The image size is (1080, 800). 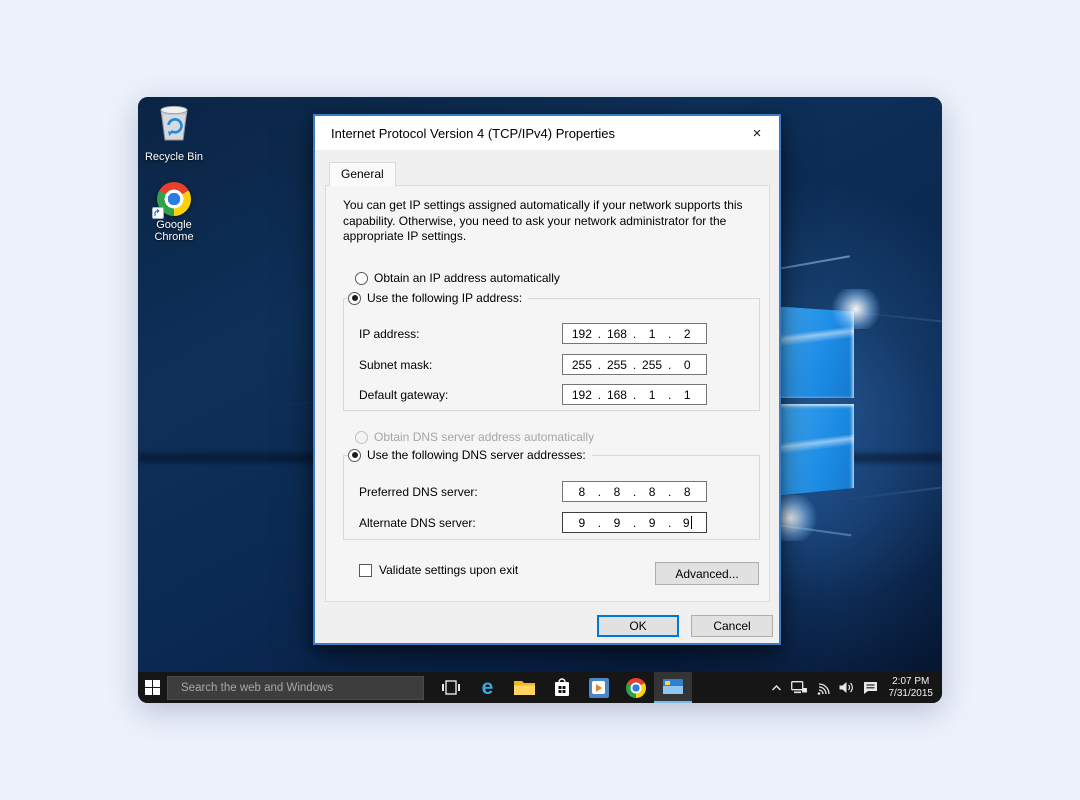 What do you see at coordinates (634, 522) in the screenshot?
I see `alternate-dns-input: 9. 9. 9. 9` at bounding box center [634, 522].